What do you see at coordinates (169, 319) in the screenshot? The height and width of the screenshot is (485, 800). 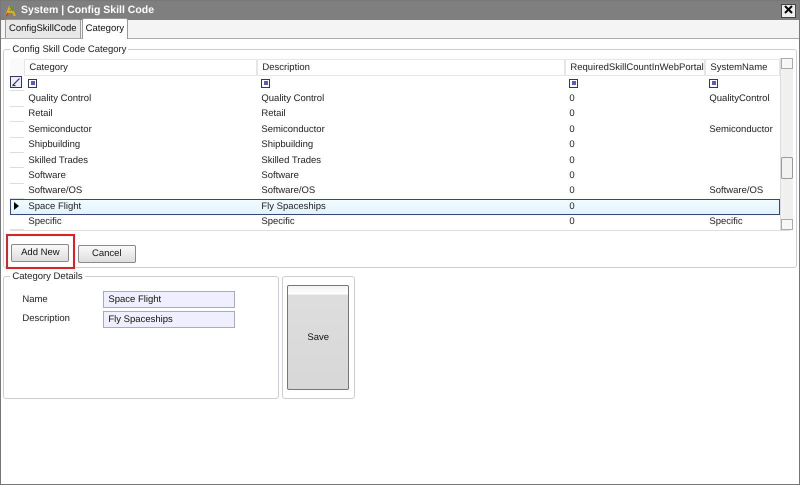 I see `input-field: Fly Spaceships` at bounding box center [169, 319].